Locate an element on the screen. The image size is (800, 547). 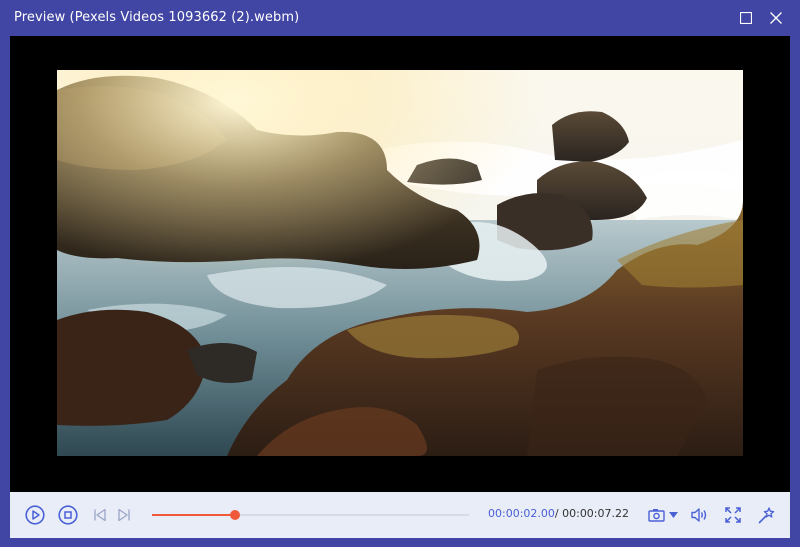
progress-handle is located at coordinates (235, 515).